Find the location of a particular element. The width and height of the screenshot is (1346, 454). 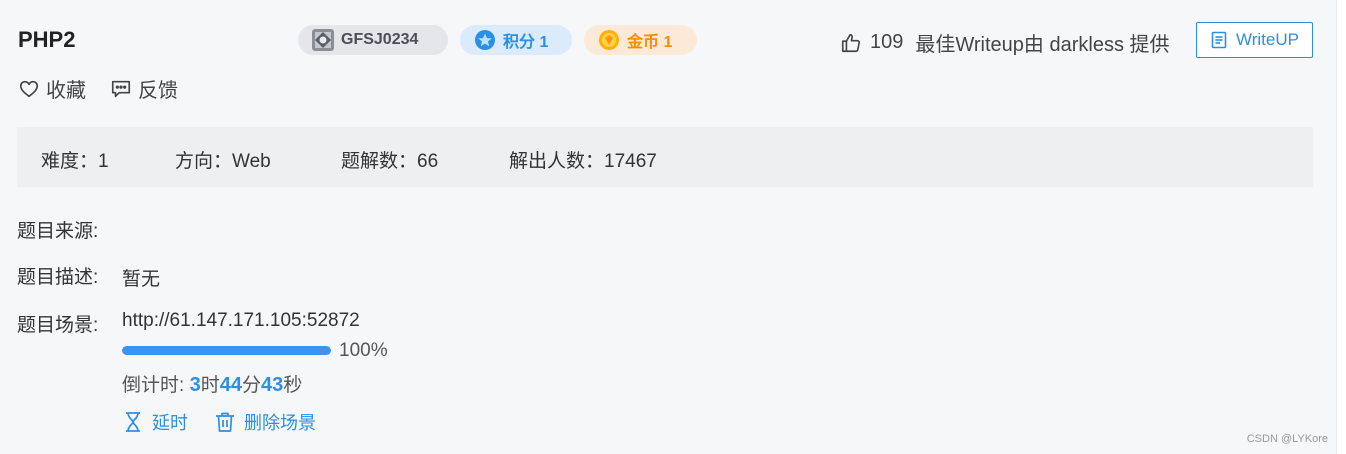

countdown-seconds: 43 is located at coordinates (272, 385).